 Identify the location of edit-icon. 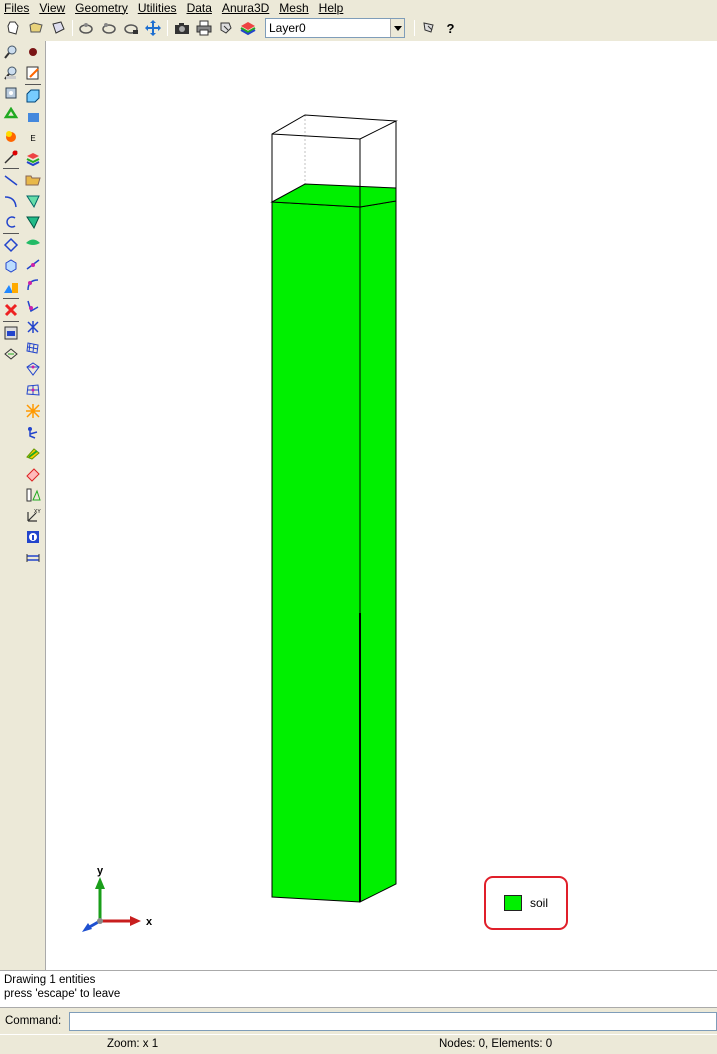
(33, 73).